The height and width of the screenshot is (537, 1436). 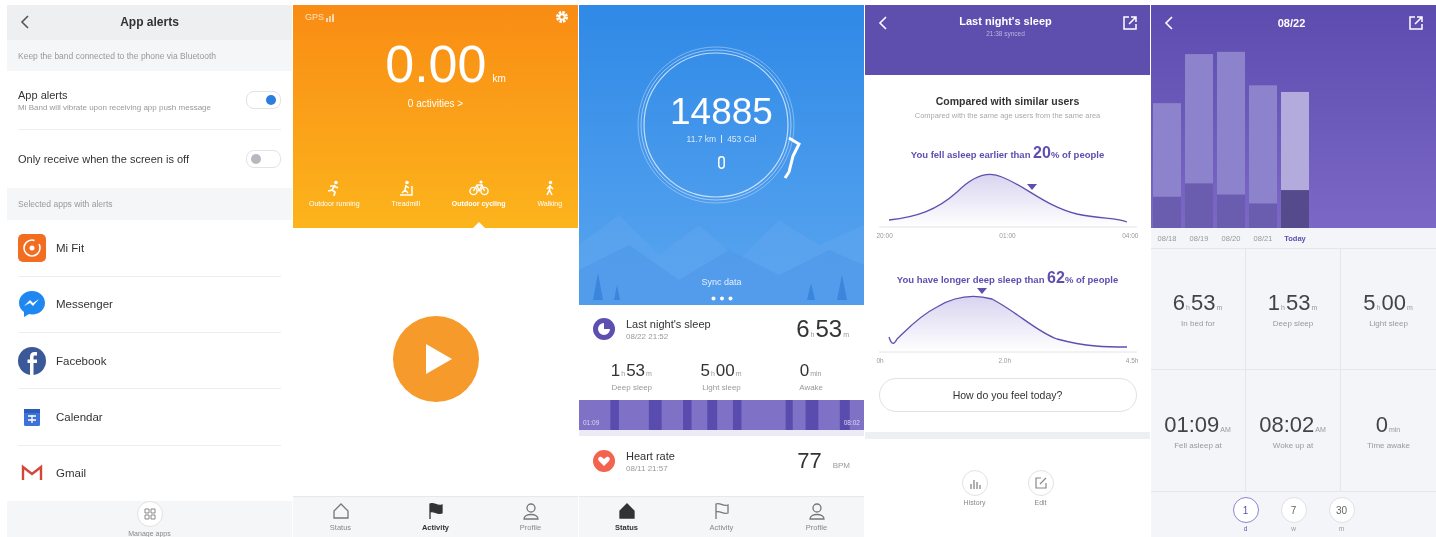 What do you see at coordinates (721, 387) in the screenshot?
I see `metric-label: Light sleep` at bounding box center [721, 387].